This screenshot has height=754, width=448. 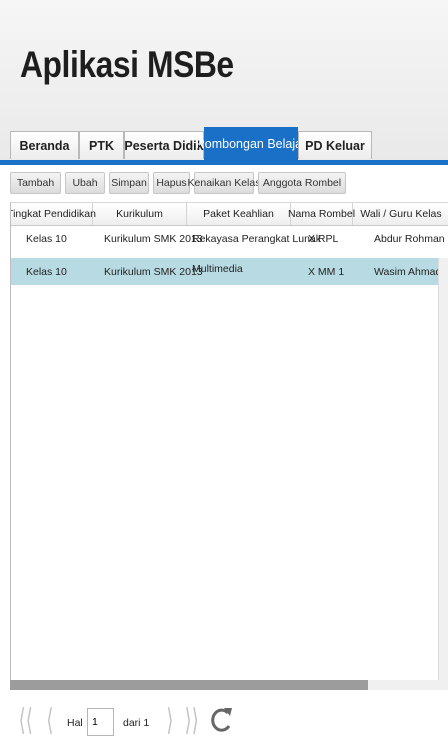 What do you see at coordinates (44, 145) in the screenshot?
I see `tab-beranda: Beranda` at bounding box center [44, 145].